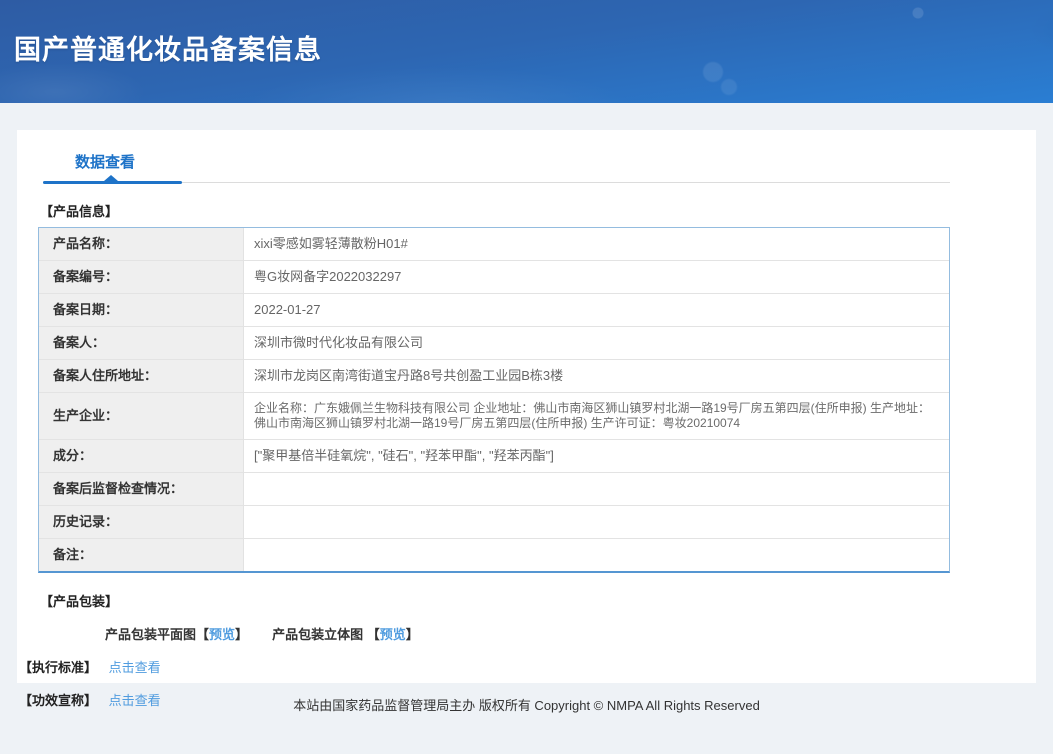 This screenshot has width=1053, height=754. I want to click on row-value: xixi零感如雾轻薄散粉H01#, so click(596, 244).